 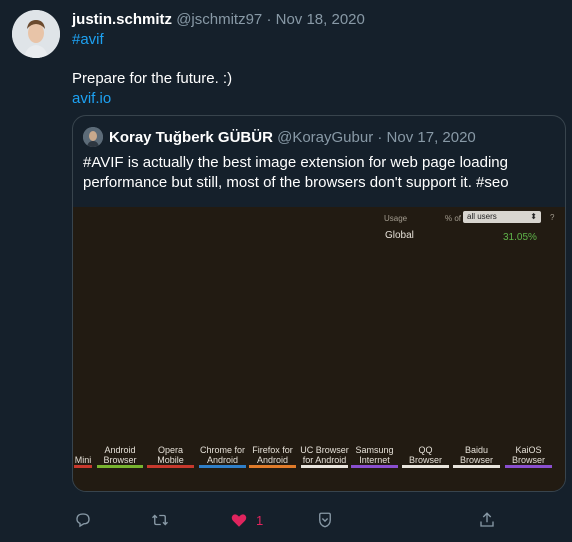 I want to click on like-count: 1, so click(x=260, y=520).